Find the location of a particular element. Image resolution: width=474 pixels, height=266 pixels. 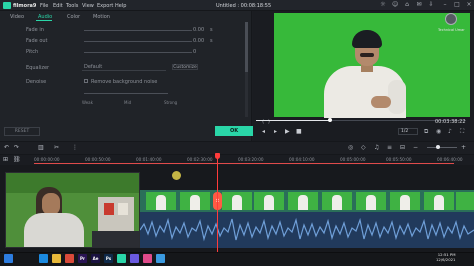

tab-motion: Motion is located at coordinates (101, 17).